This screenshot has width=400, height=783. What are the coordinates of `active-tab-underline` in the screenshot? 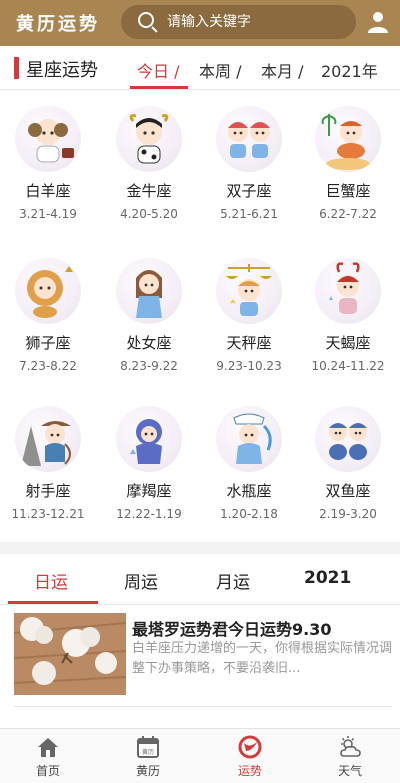 It's located at (159, 87).